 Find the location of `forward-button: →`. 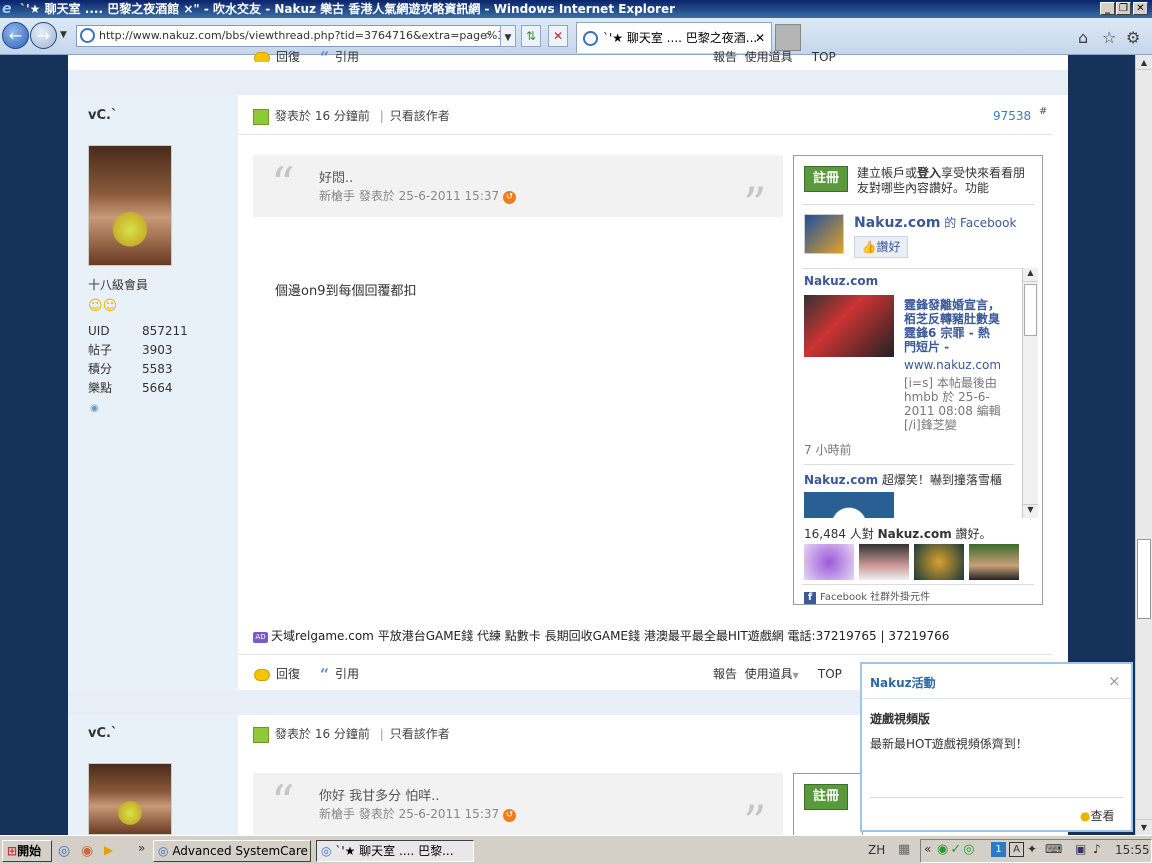

forward-button: → is located at coordinates (43, 35).